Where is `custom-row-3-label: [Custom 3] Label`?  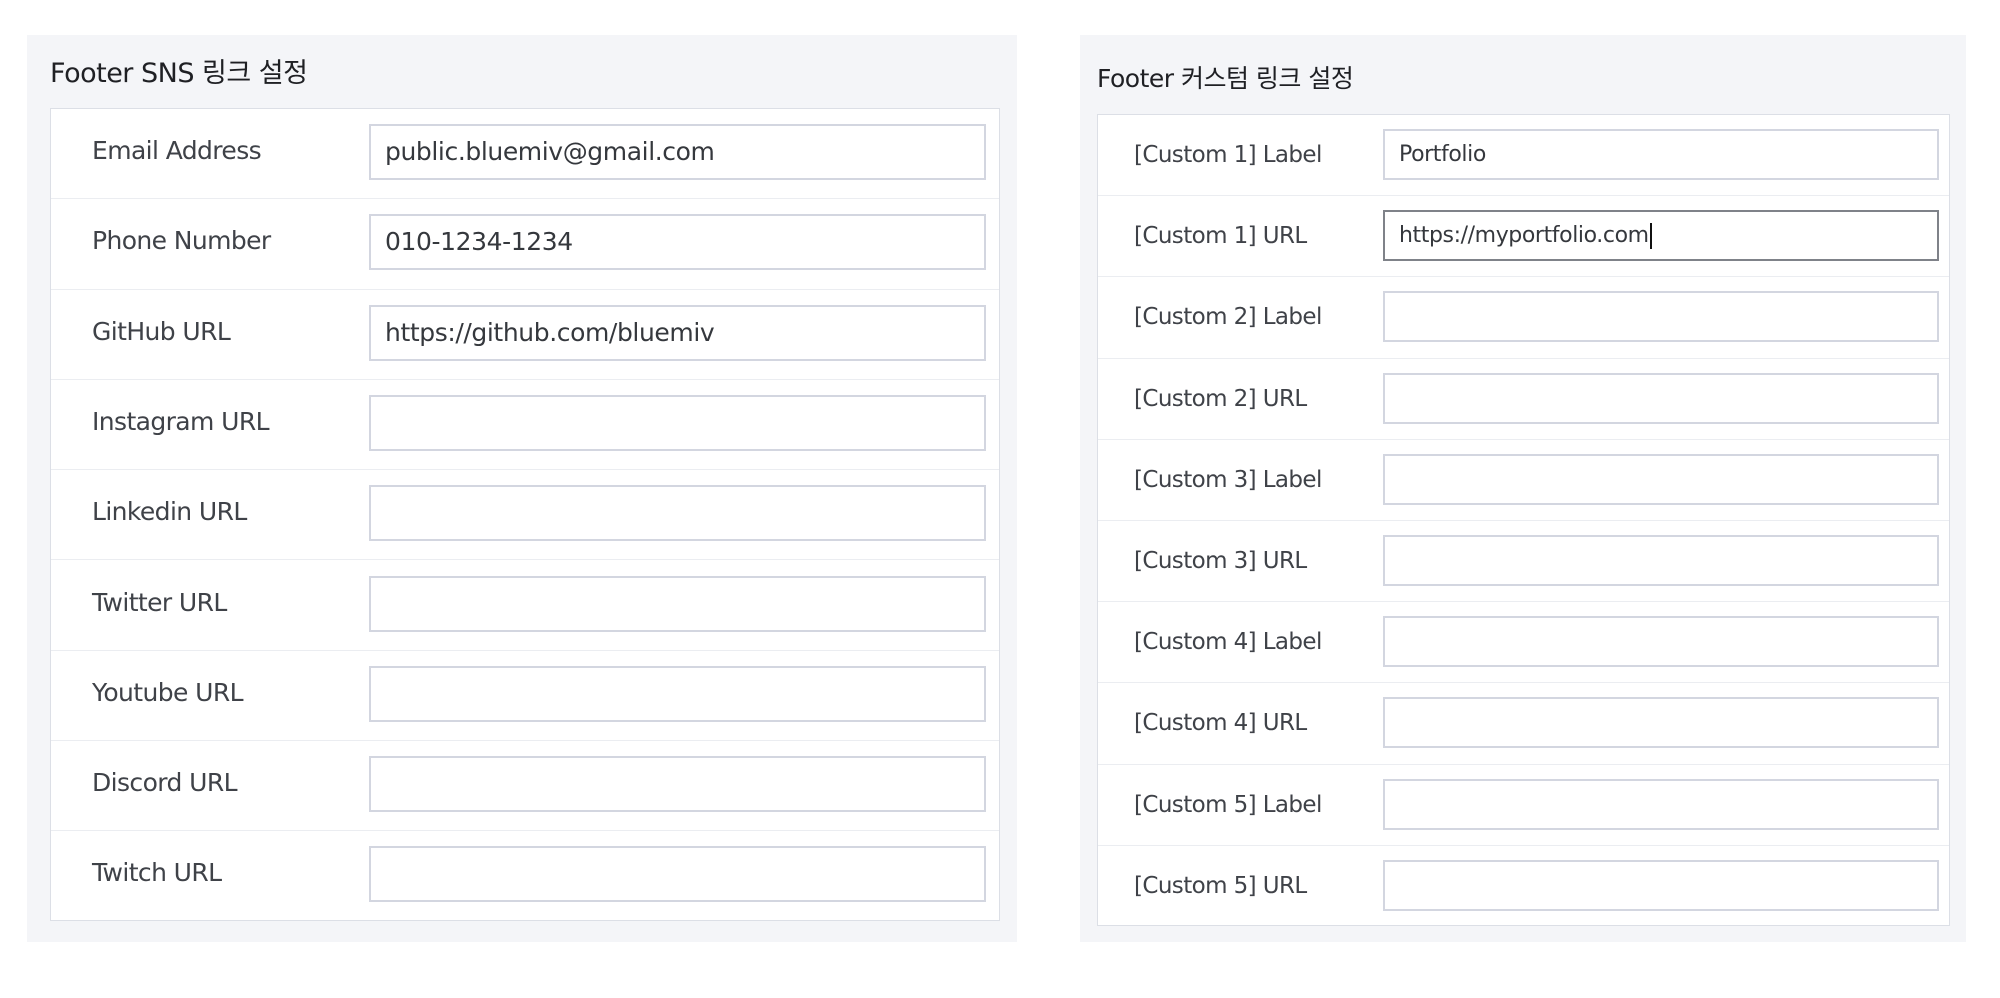 custom-row-3-label: [Custom 3] Label is located at coordinates (1523, 480).